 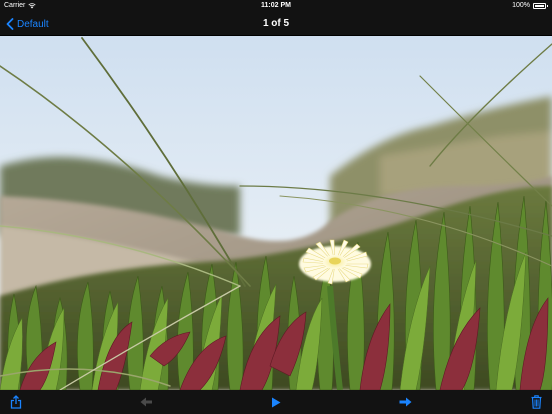 I want to click on battery-icon, so click(x=540, y=6).